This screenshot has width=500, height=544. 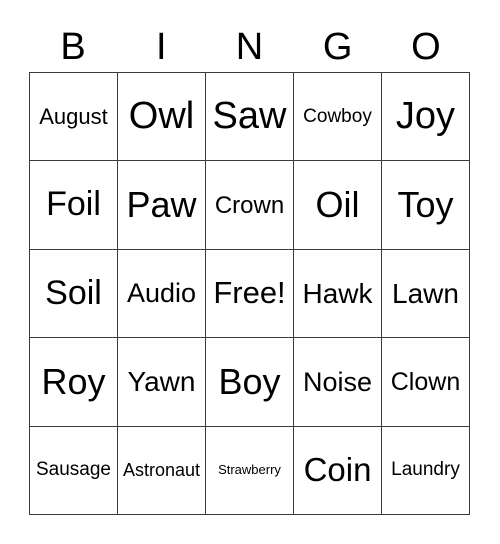 I want to click on bingo-header-letter-n: N, so click(x=249, y=47).